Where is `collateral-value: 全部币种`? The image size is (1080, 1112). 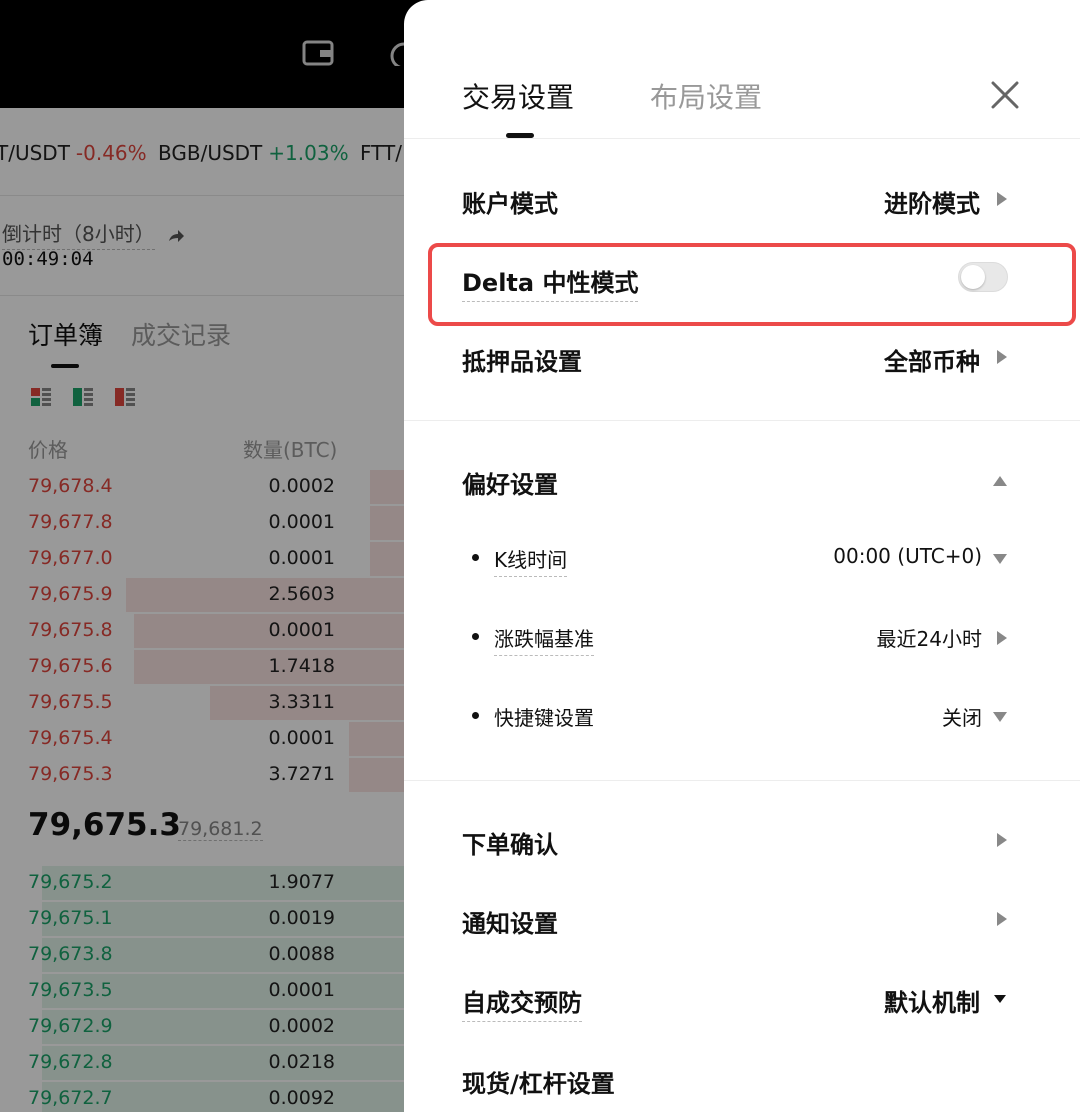 collateral-value: 全部币种 is located at coordinates (932, 362).